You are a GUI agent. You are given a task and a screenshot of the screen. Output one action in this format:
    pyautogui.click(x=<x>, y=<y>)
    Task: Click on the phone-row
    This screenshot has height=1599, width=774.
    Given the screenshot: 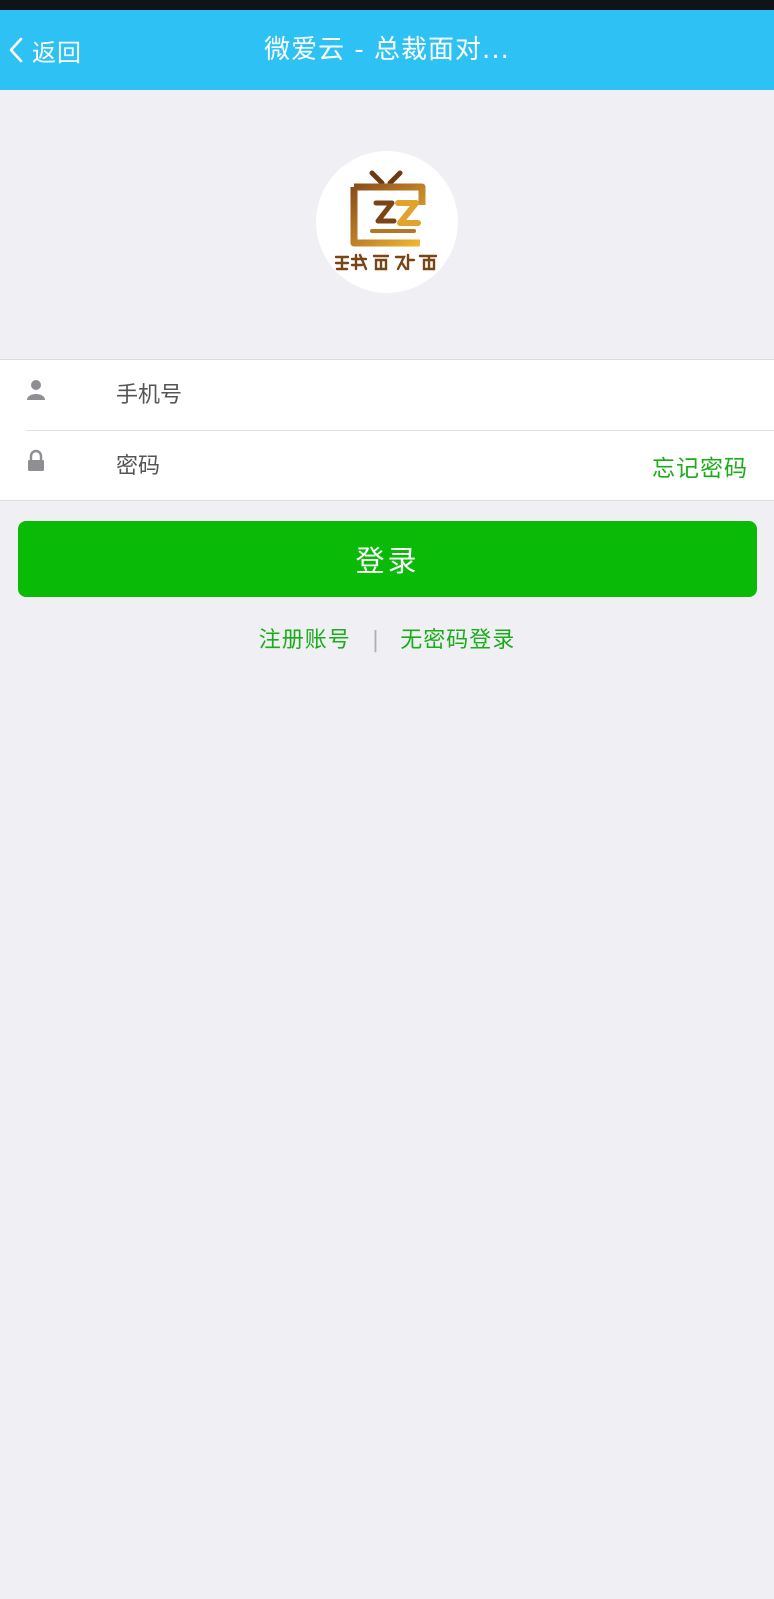 What is the action you would take?
    pyautogui.click(x=387, y=395)
    